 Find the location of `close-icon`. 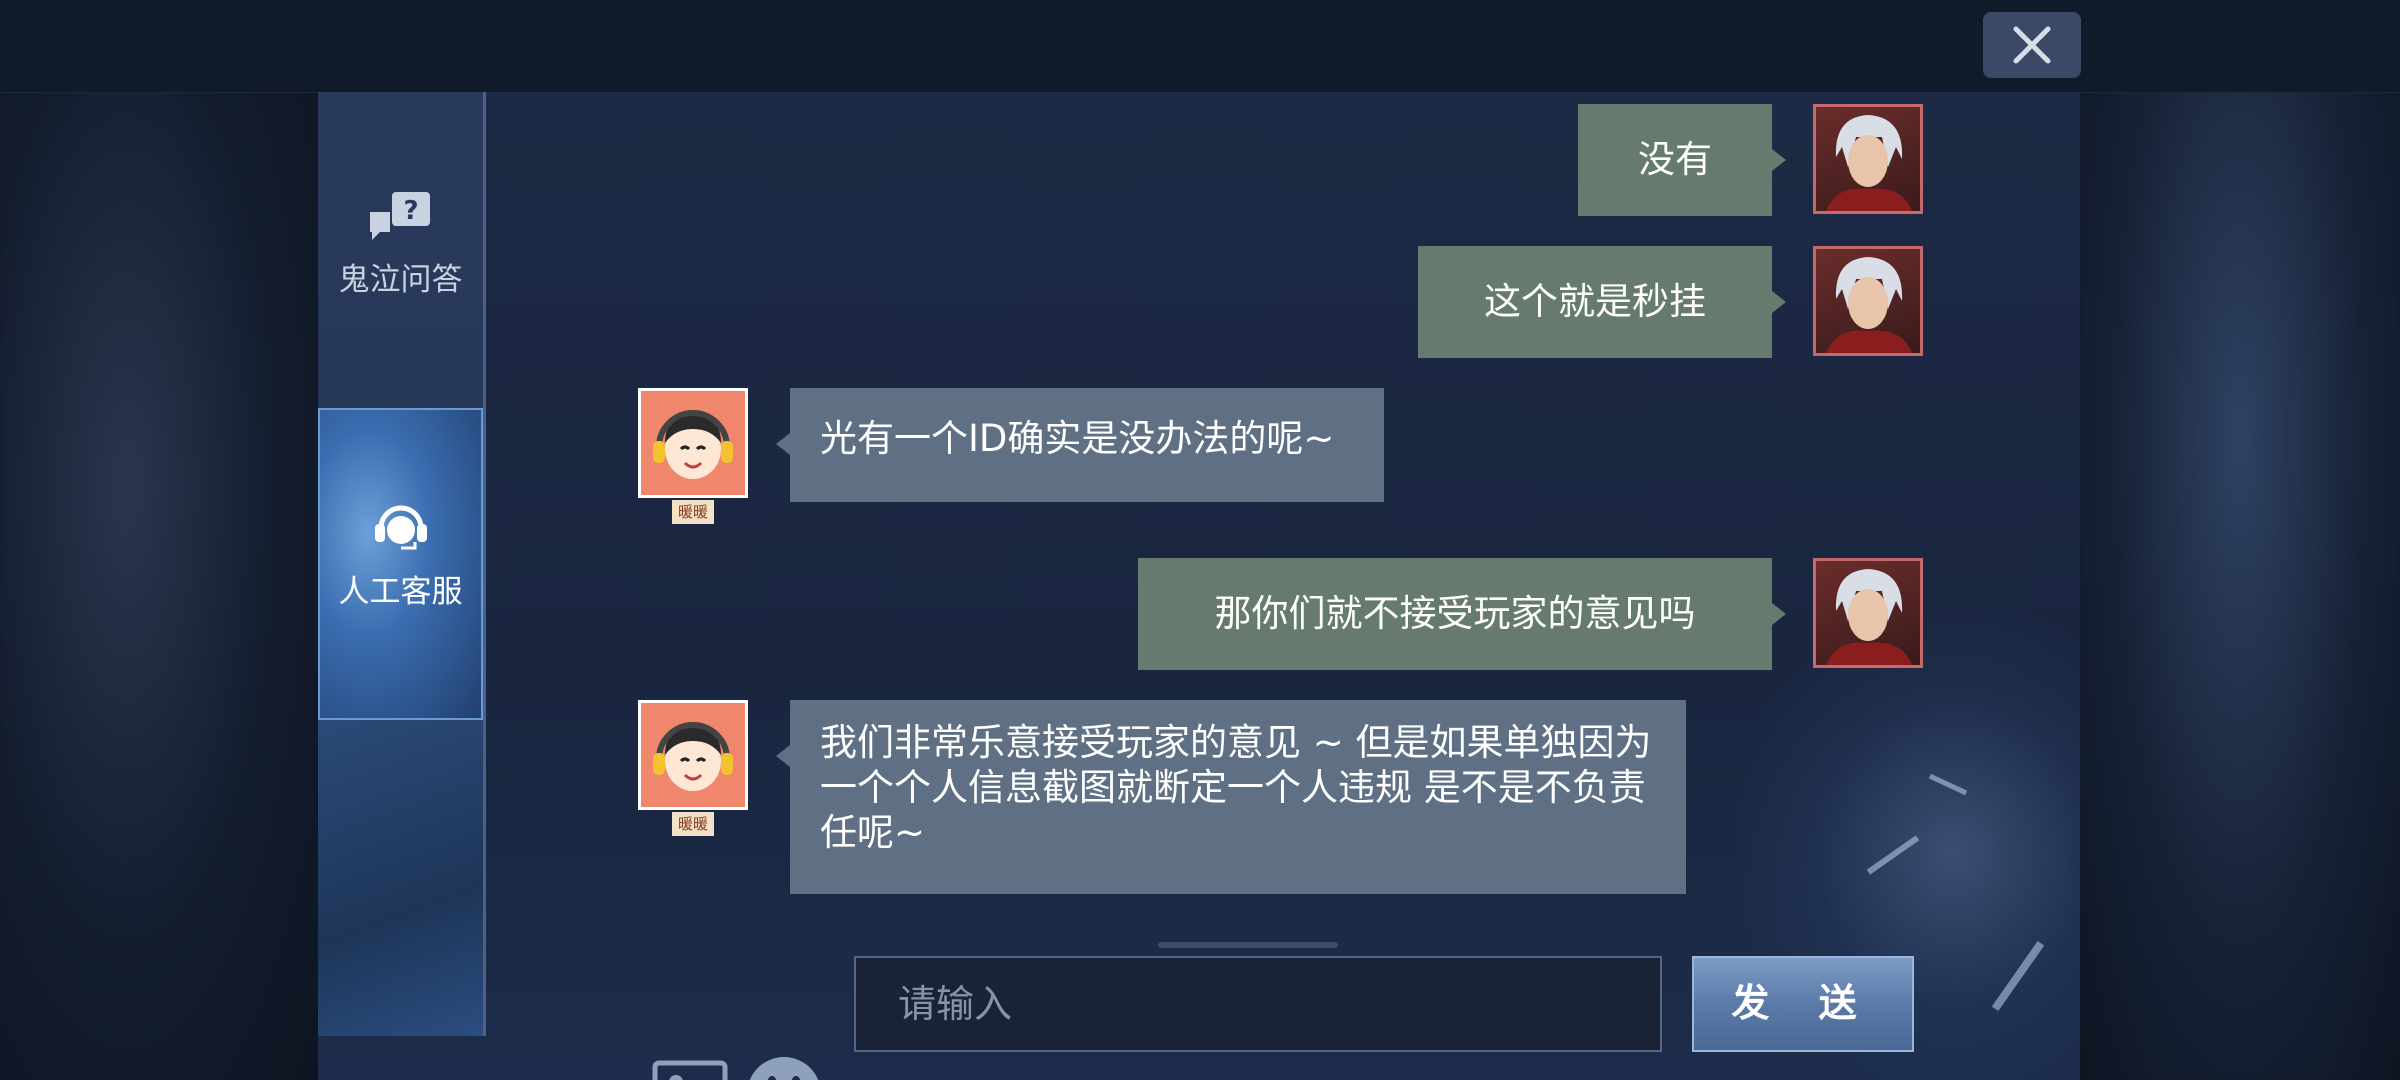

close-icon is located at coordinates (2032, 45).